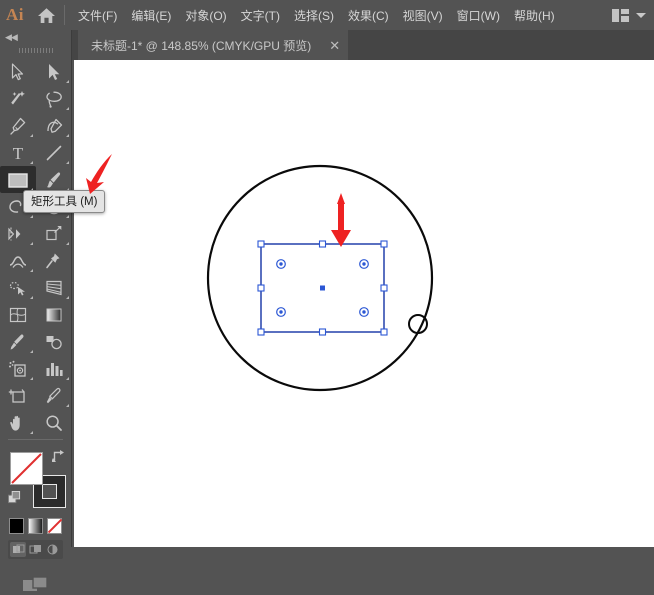 The height and width of the screenshot is (595, 654). What do you see at coordinates (322, 288) in the screenshot?
I see `center-anchor-point` at bounding box center [322, 288].